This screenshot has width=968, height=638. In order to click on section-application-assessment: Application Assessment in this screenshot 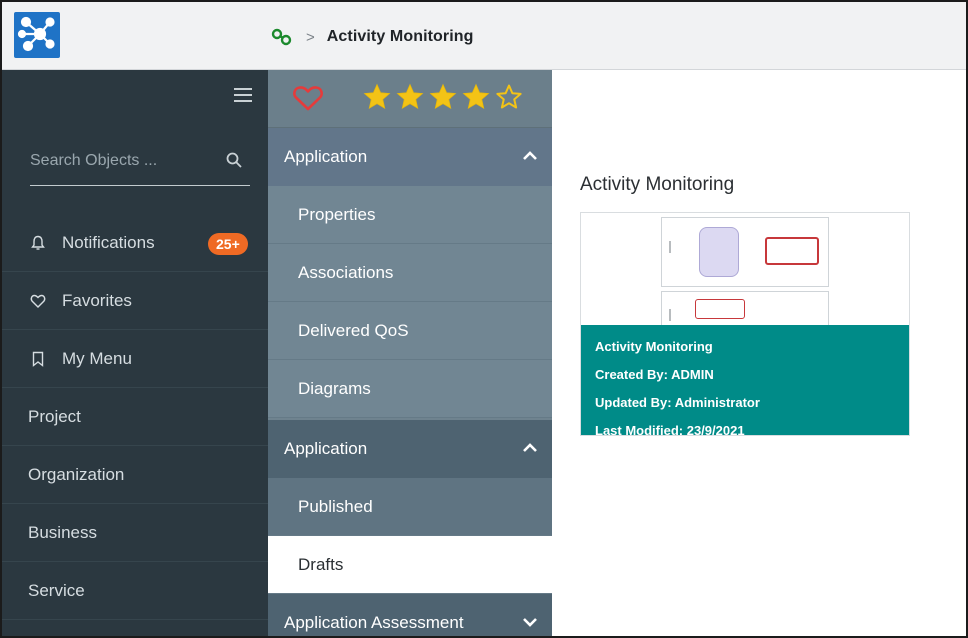, I will do `click(410, 615)`.